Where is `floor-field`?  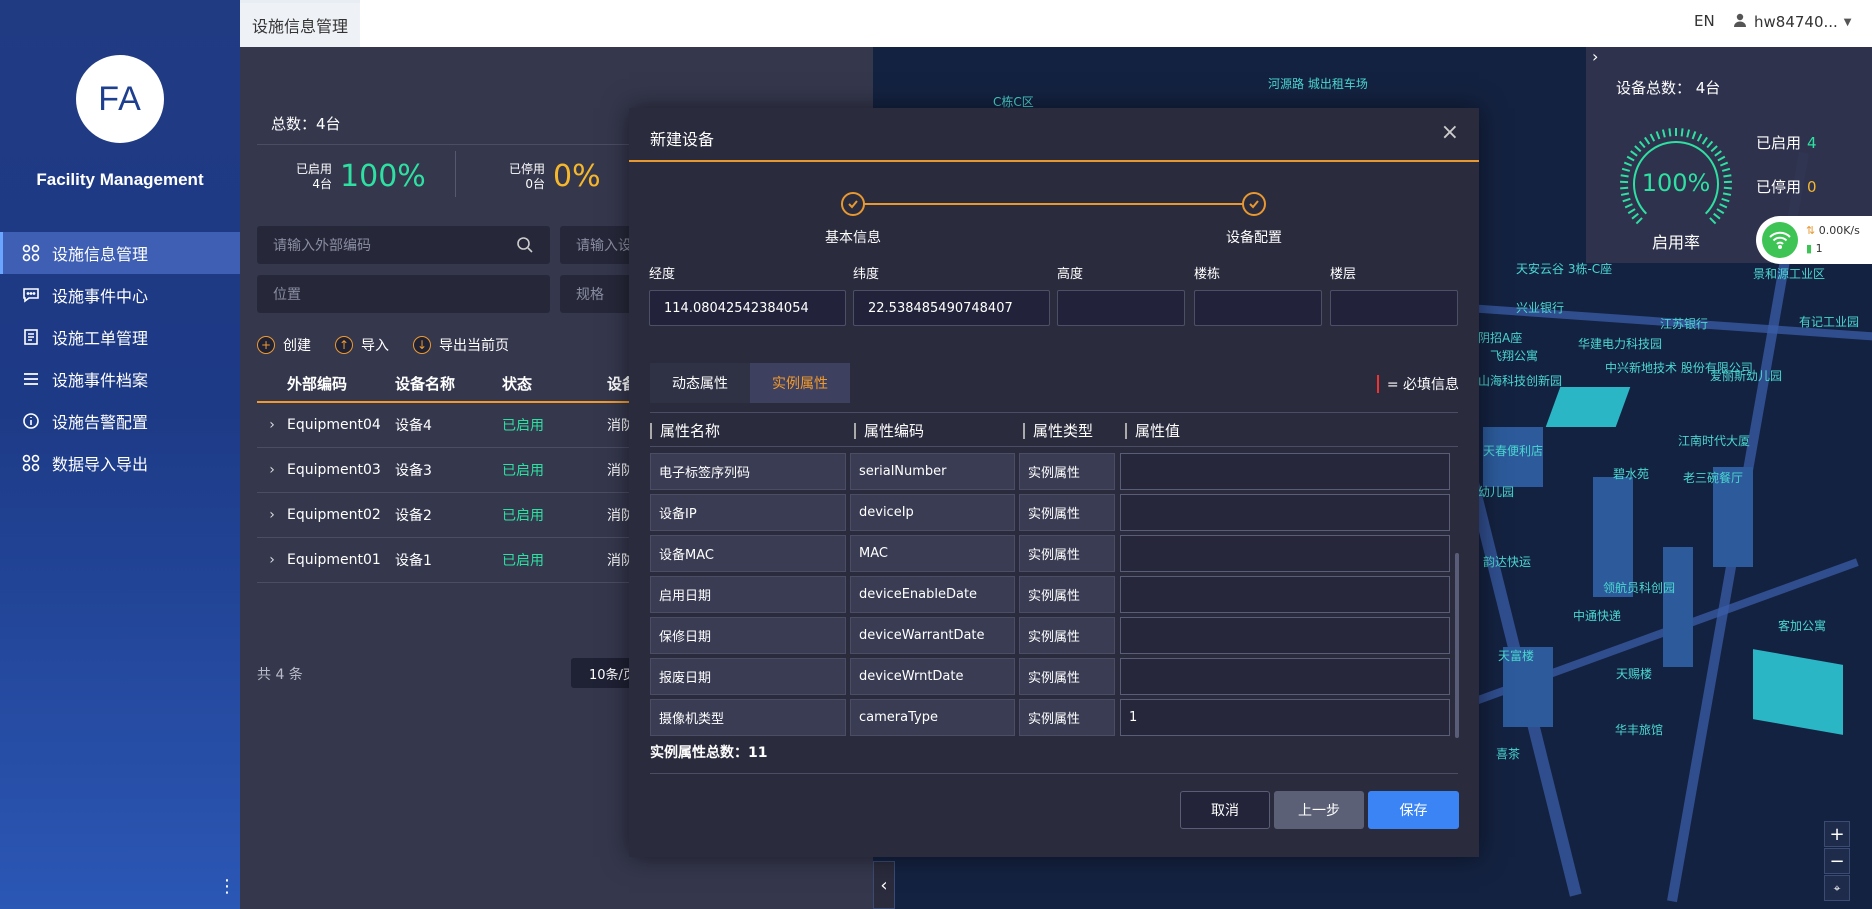 floor-field is located at coordinates (1394, 308).